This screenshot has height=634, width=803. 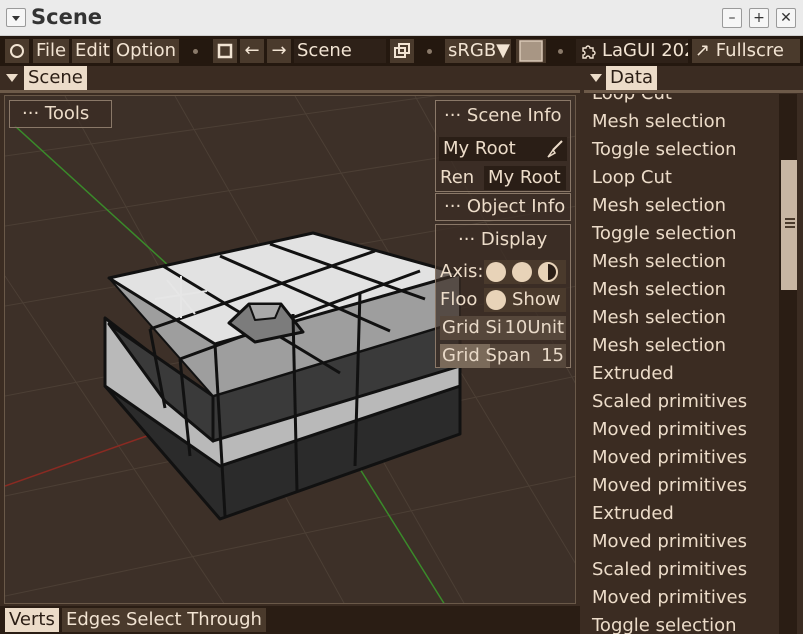 I want to click on color-preview-button, so click(x=531, y=51).